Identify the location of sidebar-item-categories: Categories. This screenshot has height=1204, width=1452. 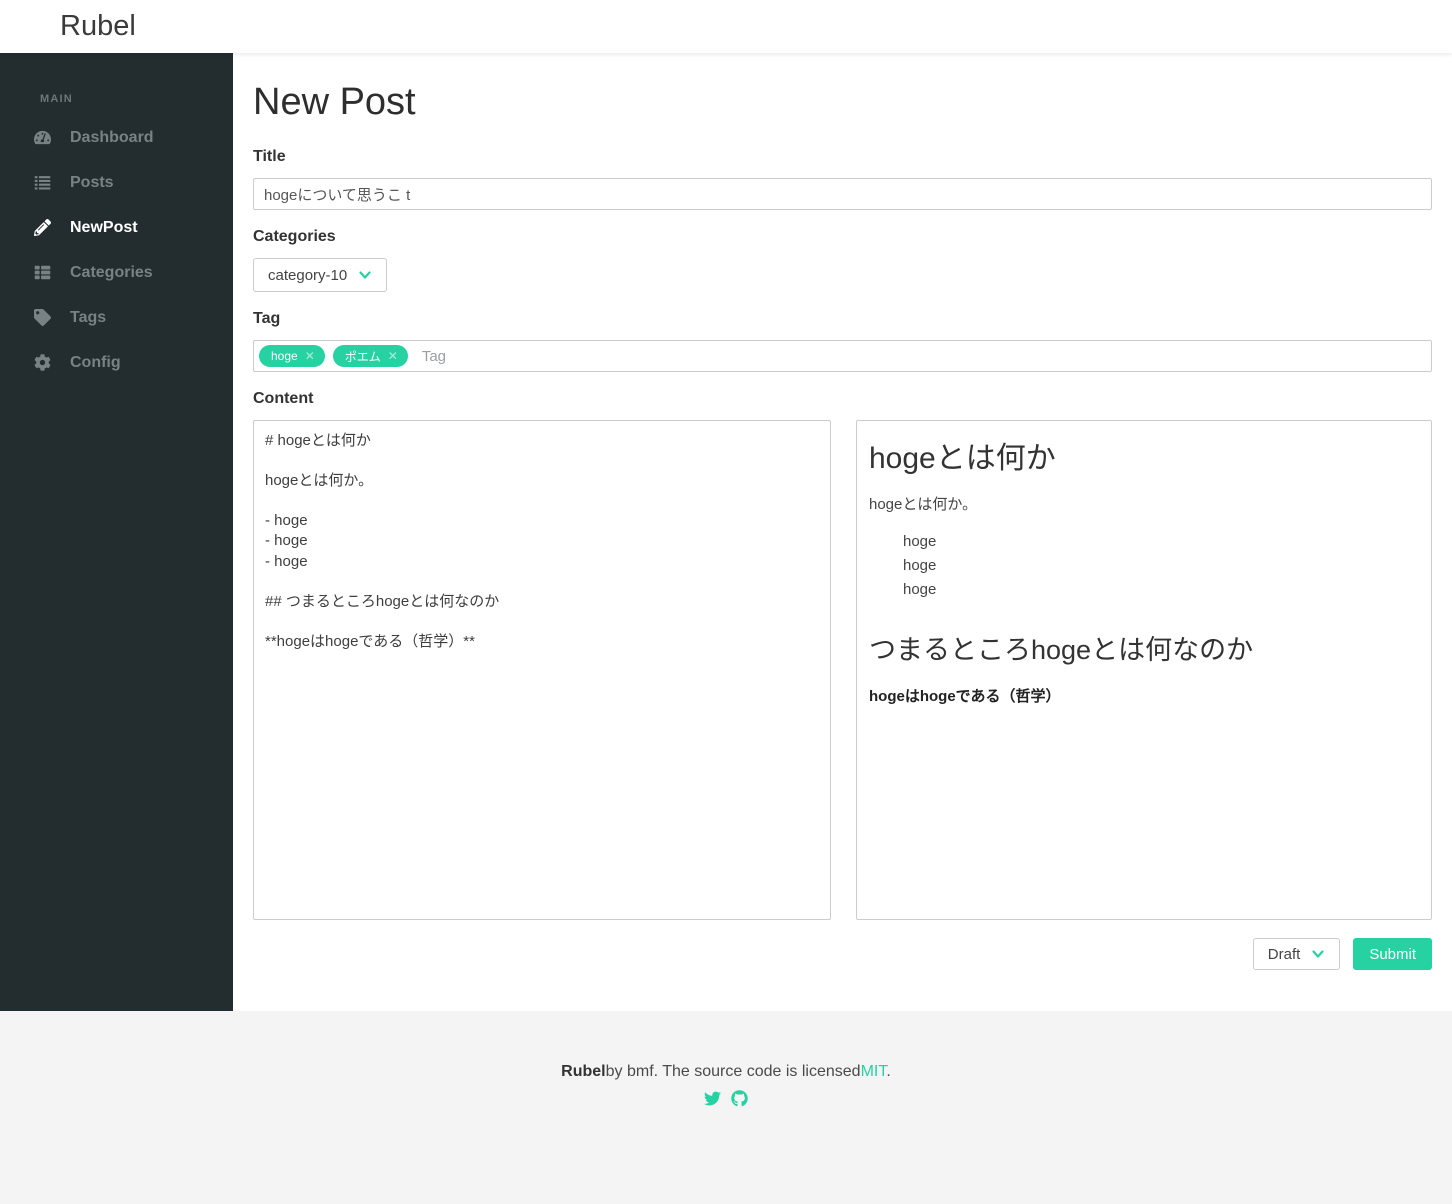
(116, 272).